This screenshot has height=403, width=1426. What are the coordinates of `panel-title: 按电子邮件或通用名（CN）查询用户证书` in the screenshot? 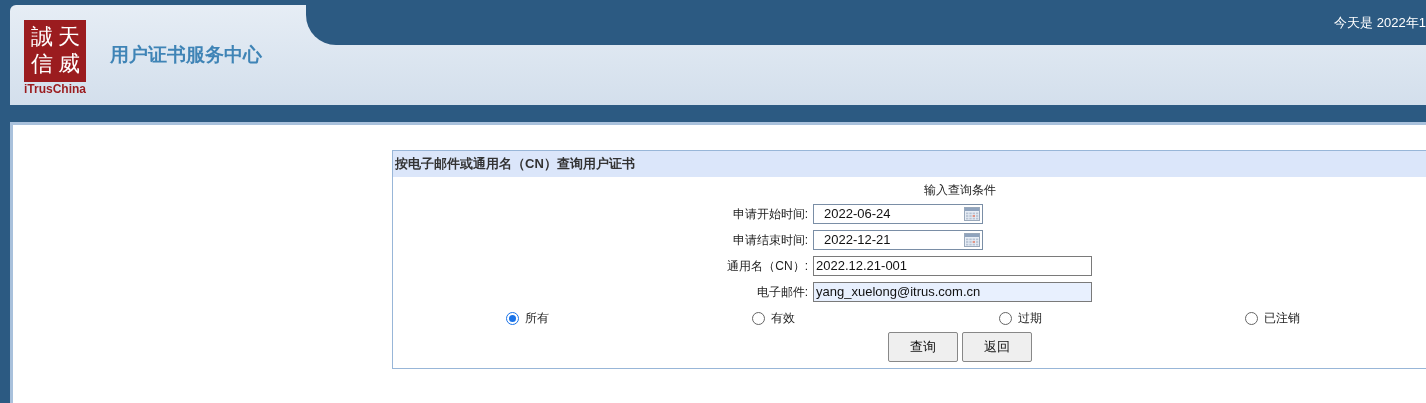 It's located at (515, 164).